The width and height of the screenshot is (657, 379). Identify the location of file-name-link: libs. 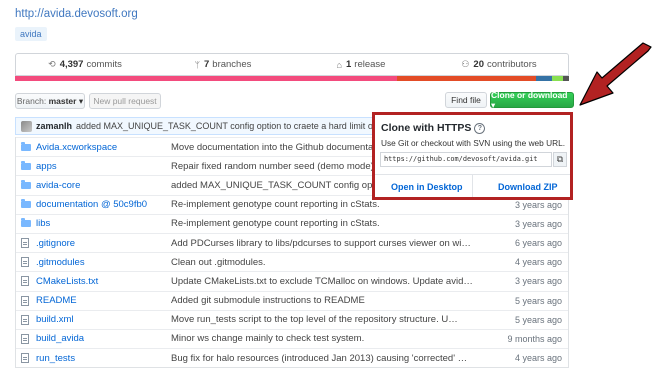
(103, 223).